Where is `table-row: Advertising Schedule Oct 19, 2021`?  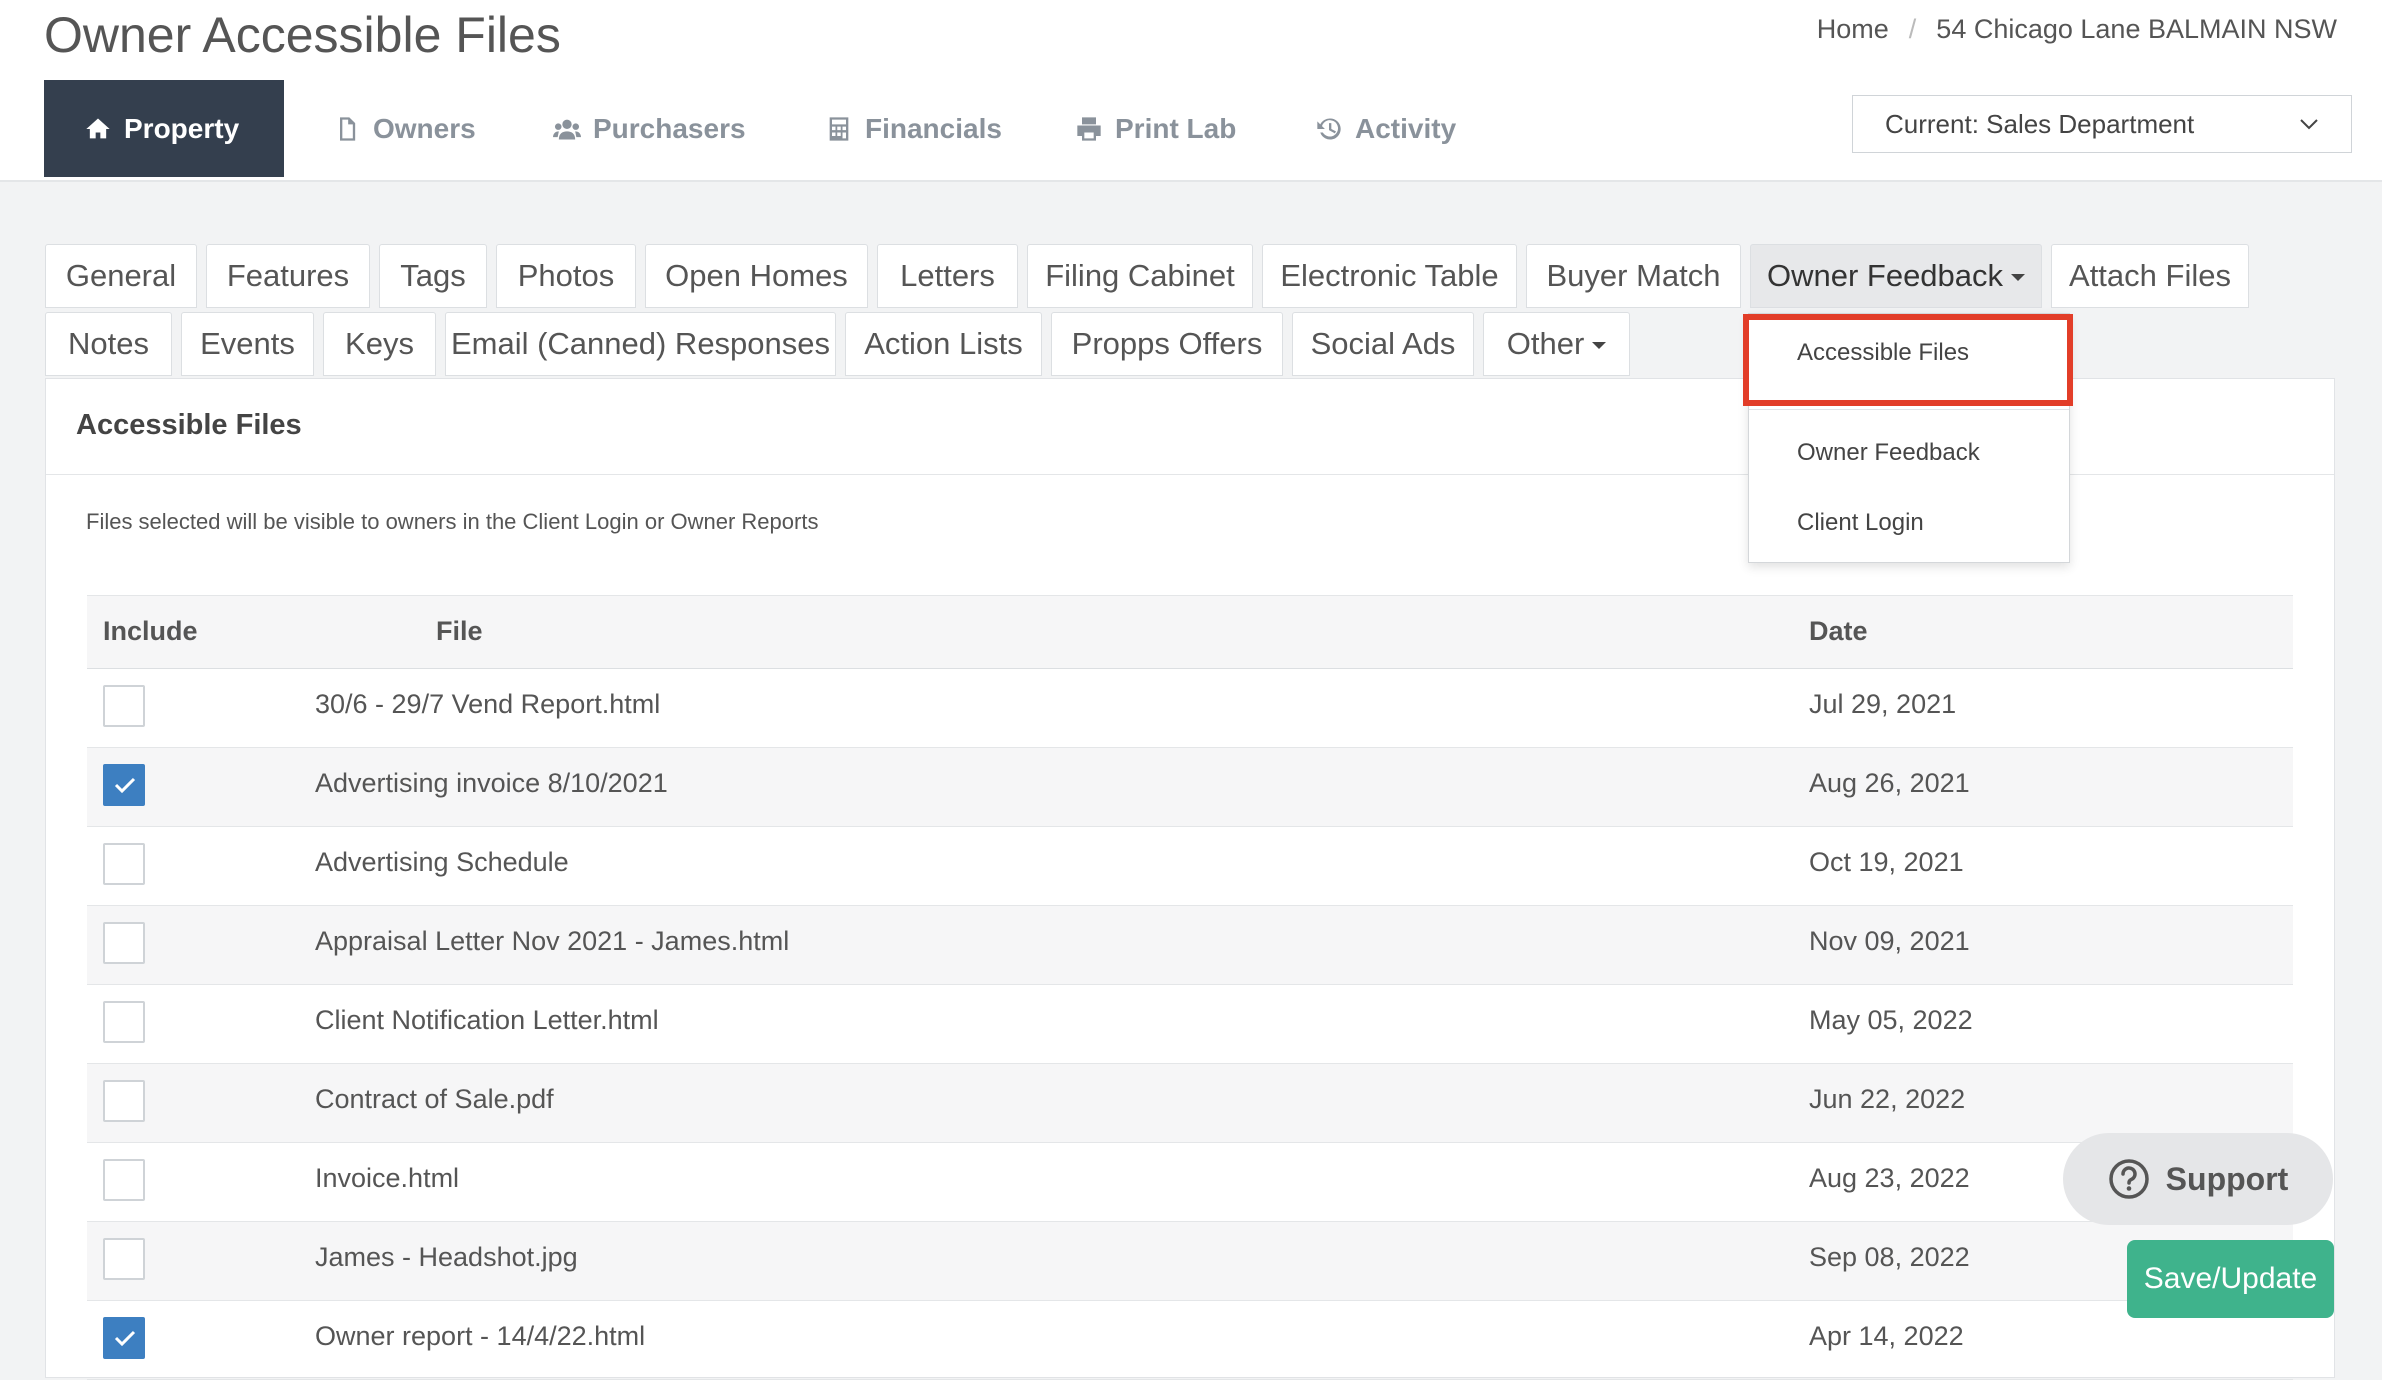 table-row: Advertising Schedule Oct 19, 2021 is located at coordinates (1190, 866).